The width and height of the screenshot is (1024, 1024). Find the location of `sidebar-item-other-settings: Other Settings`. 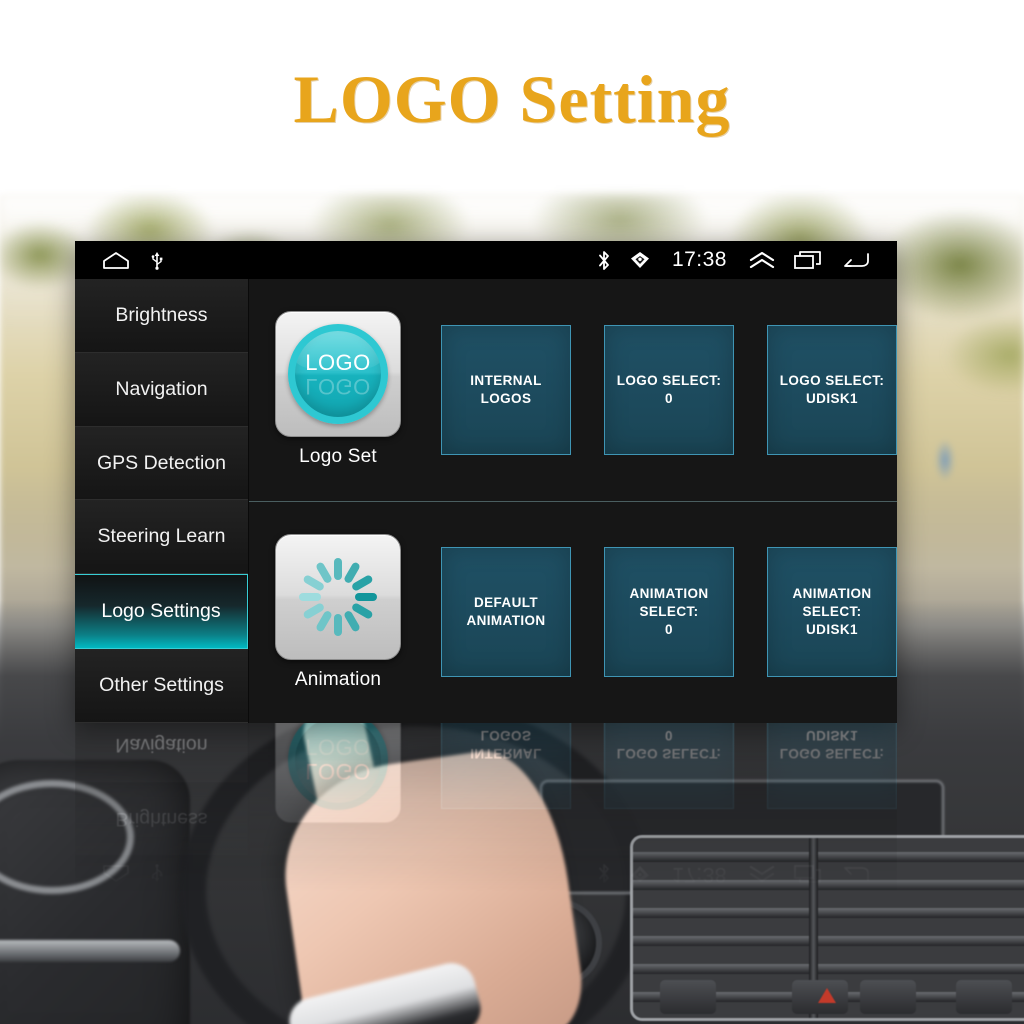

sidebar-item-other-settings: Other Settings is located at coordinates (161, 686).